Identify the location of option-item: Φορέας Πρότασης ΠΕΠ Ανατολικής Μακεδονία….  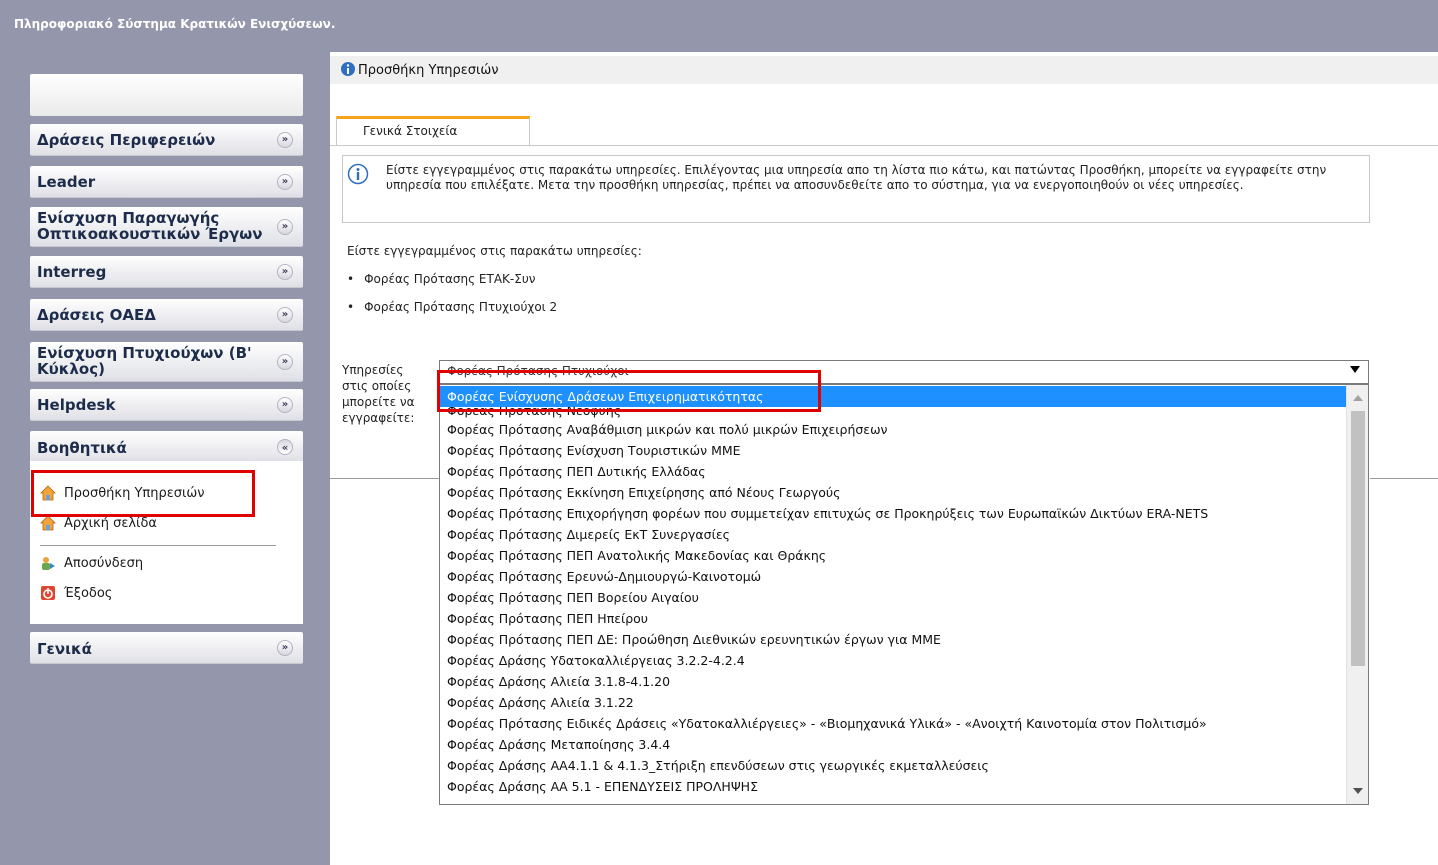
(893, 555).